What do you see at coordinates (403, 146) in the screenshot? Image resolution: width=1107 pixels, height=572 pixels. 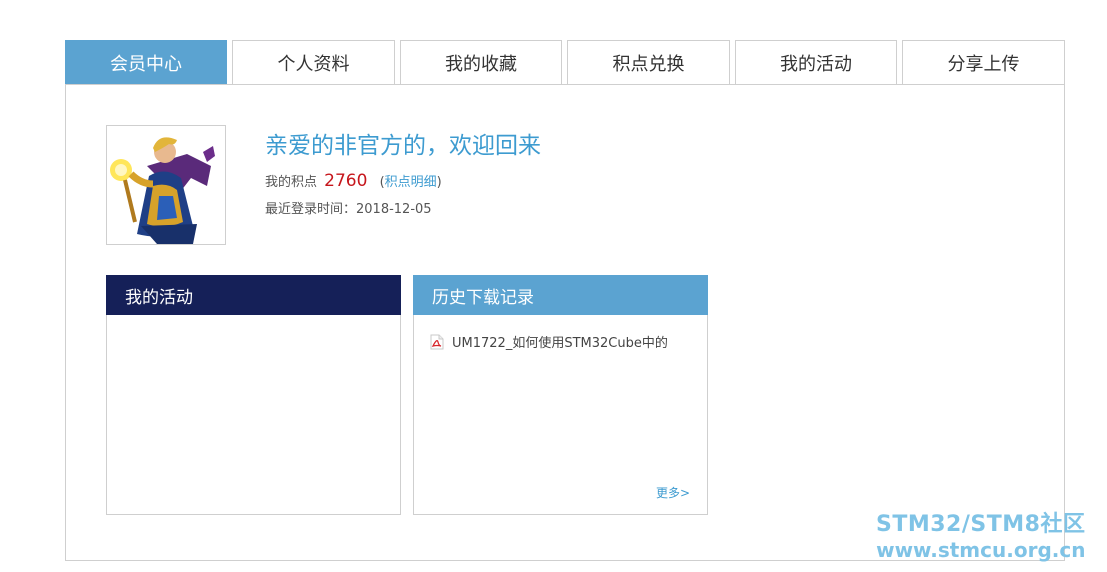 I see `welcome-heading: 亲爱的非官方的，欢迎回来` at bounding box center [403, 146].